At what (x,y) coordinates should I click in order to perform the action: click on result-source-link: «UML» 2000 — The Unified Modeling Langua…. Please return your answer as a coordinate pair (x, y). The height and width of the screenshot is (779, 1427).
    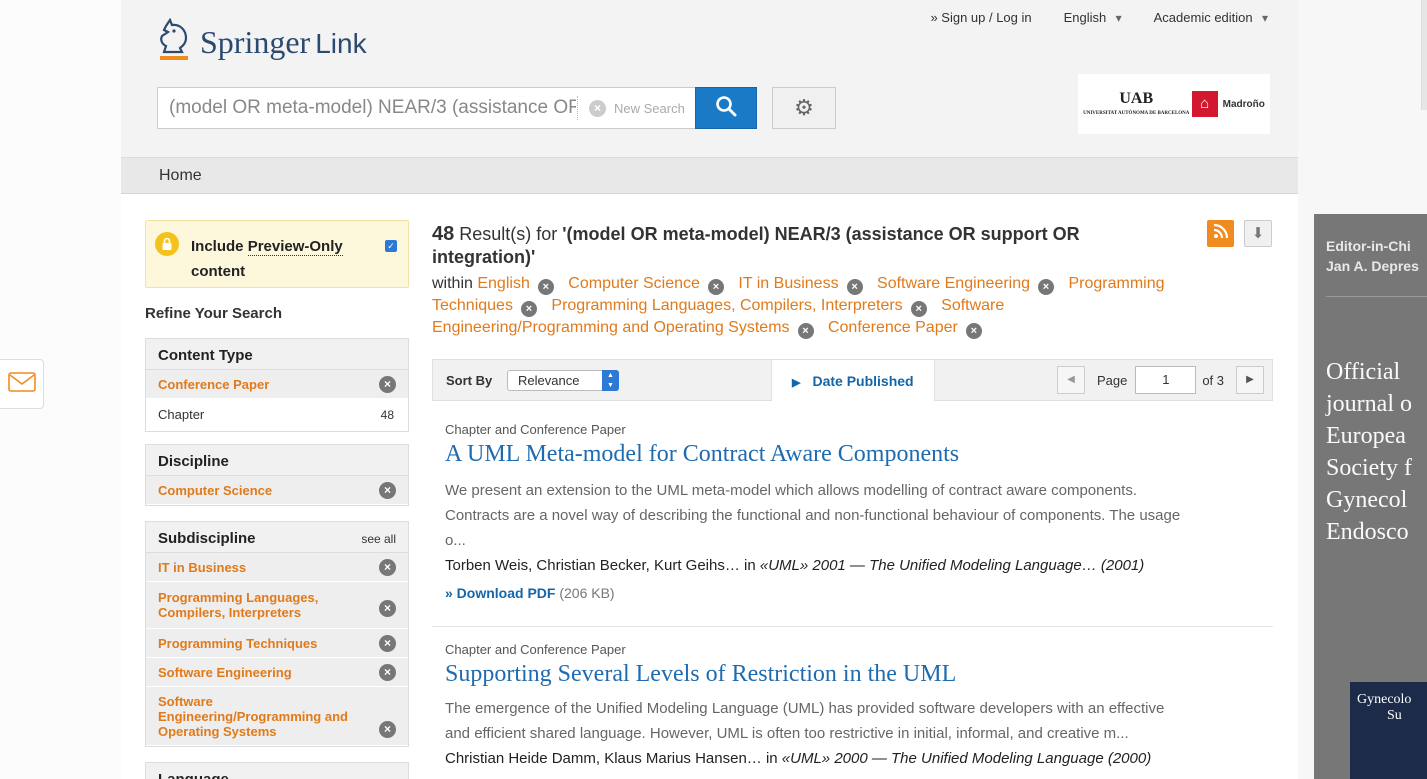
    Looking at the image, I should click on (966, 758).